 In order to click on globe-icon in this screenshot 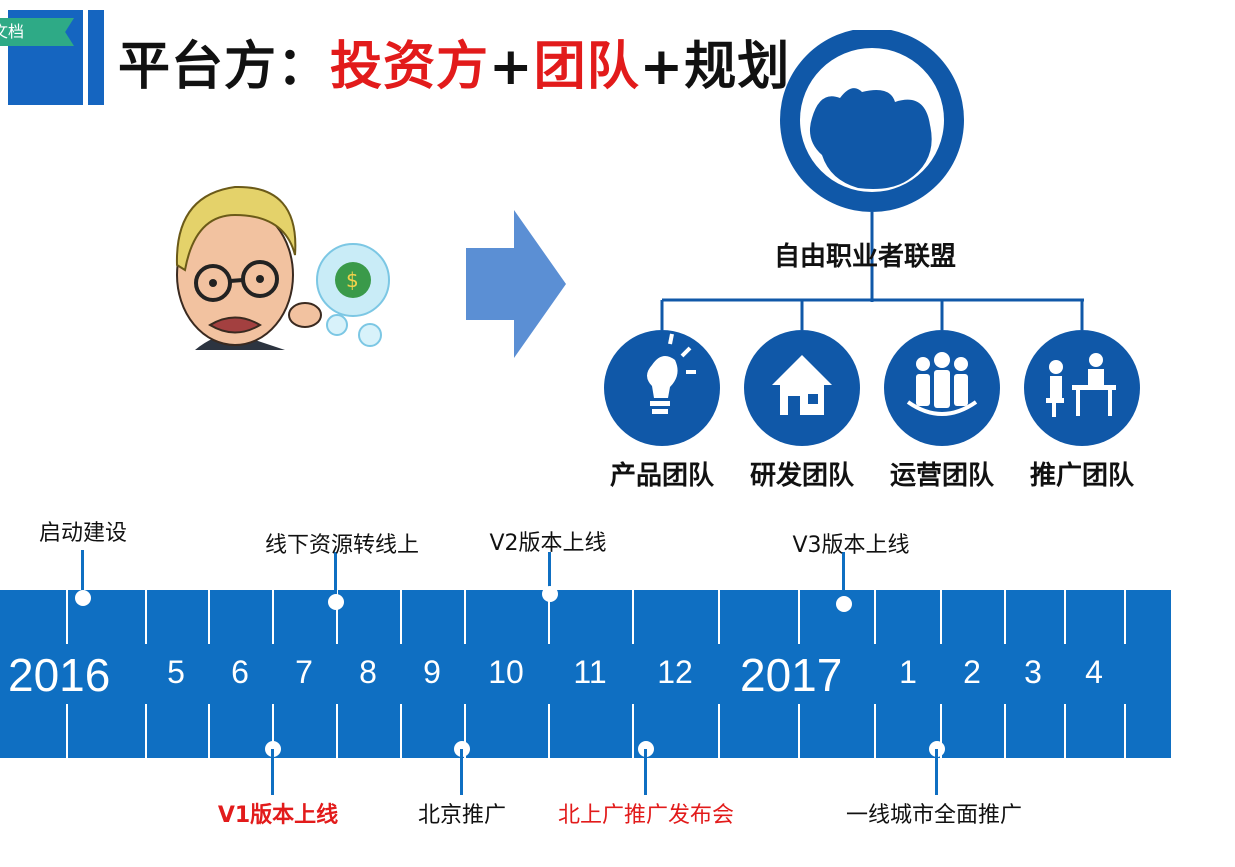, I will do `click(872, 121)`.